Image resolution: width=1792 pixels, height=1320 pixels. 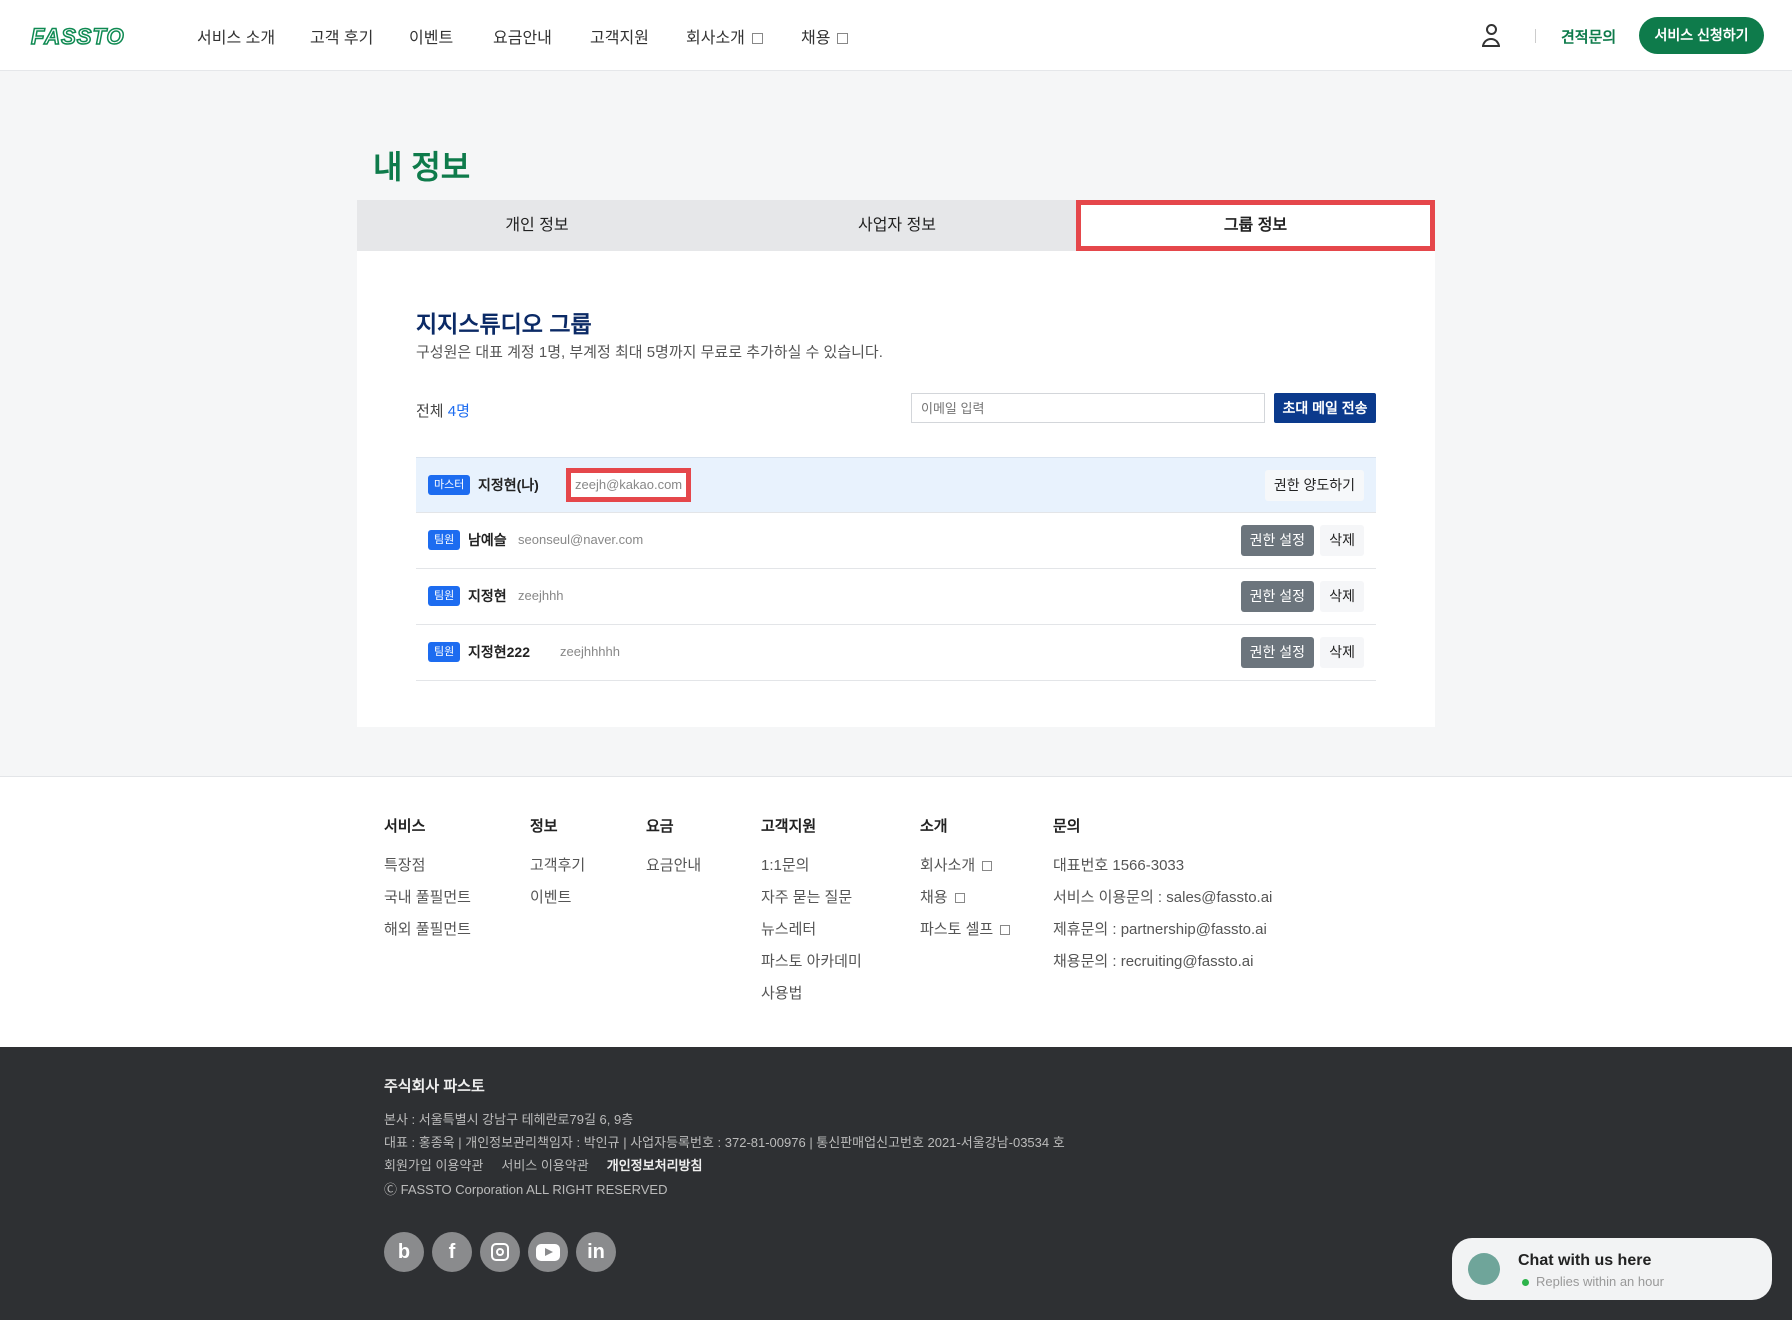 What do you see at coordinates (1255, 225) in the screenshot?
I see `tab-group-info: 그룹 정보` at bounding box center [1255, 225].